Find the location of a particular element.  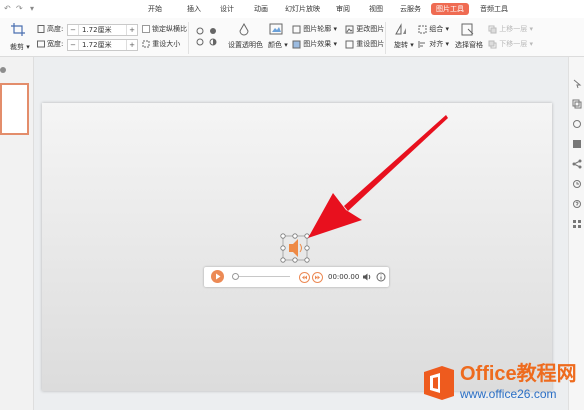

play-icon is located at coordinates (218, 276).